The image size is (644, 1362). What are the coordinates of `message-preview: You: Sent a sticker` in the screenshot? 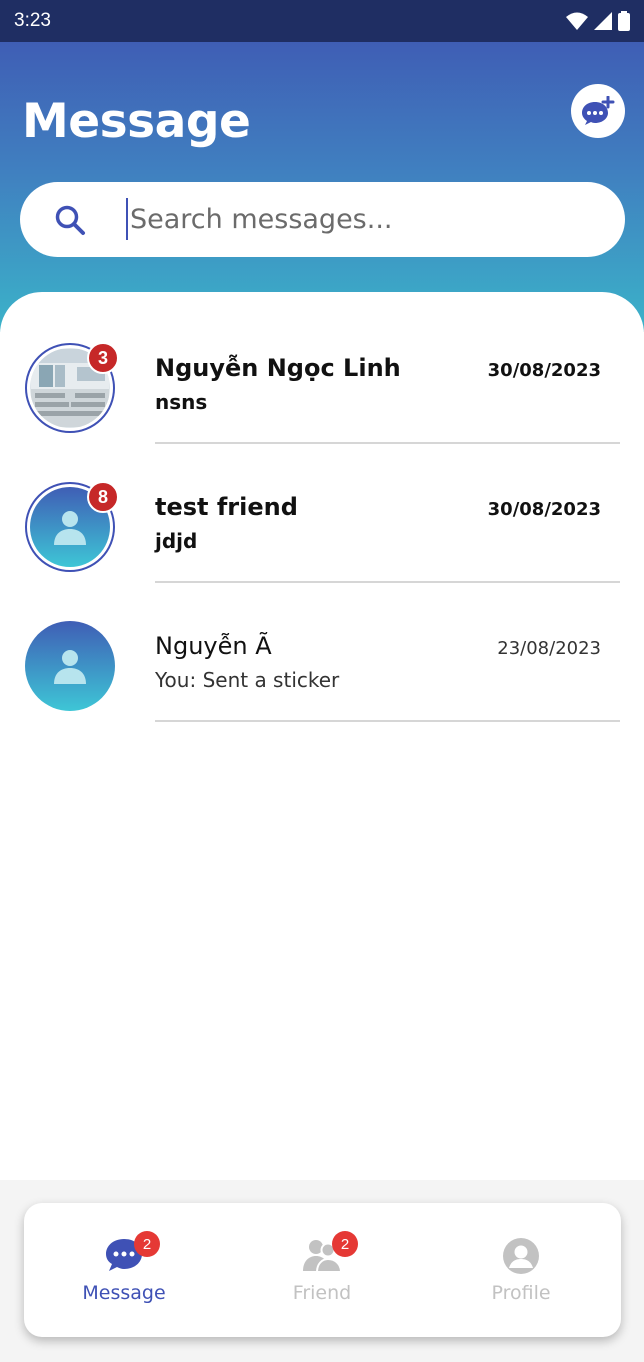 It's located at (247, 680).